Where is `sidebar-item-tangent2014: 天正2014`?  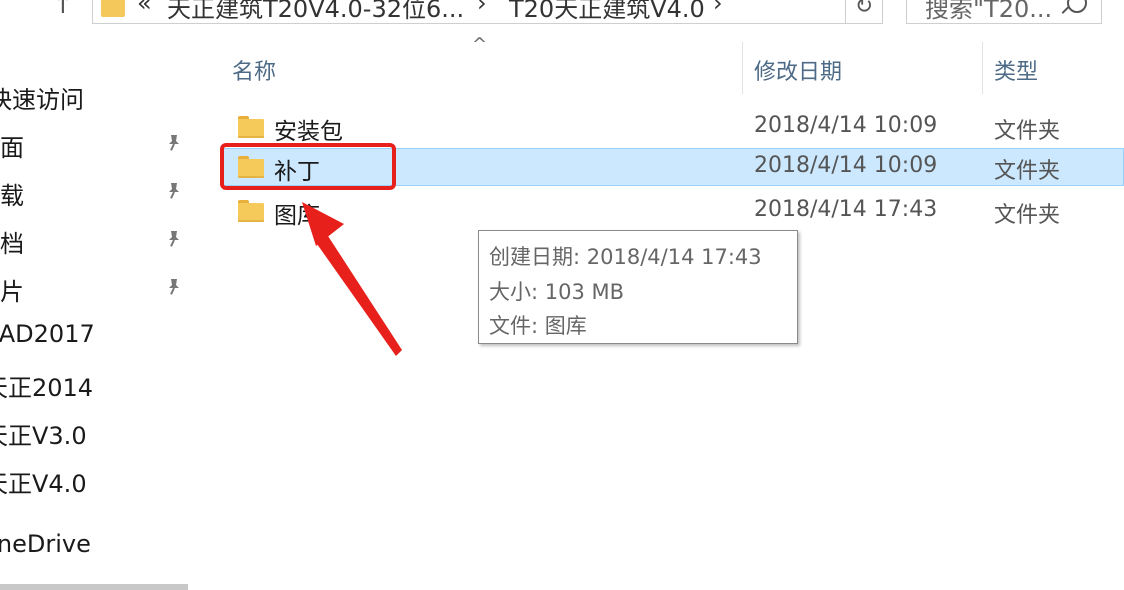
sidebar-item-tangent2014: 天正2014 is located at coordinates (98, 384).